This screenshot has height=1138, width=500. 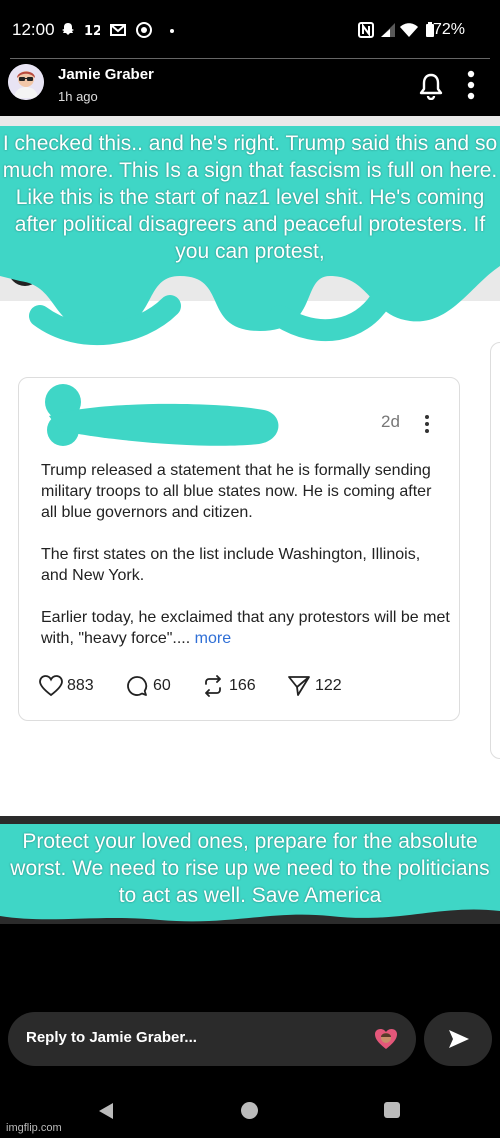 I want to click on send-button, so click(x=458, y=1039).